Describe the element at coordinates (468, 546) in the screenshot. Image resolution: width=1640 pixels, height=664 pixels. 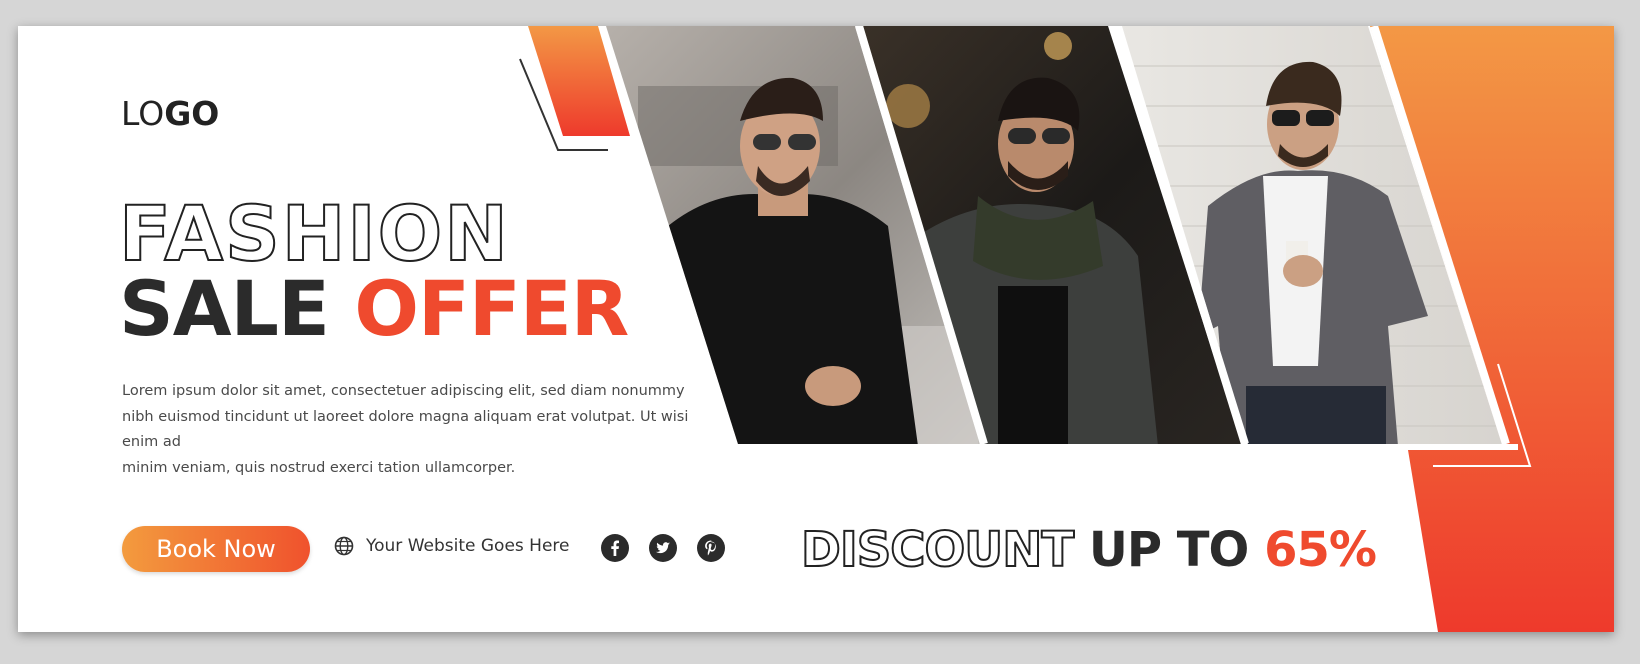
I see `website-text: Your Website Goes Here` at that location.